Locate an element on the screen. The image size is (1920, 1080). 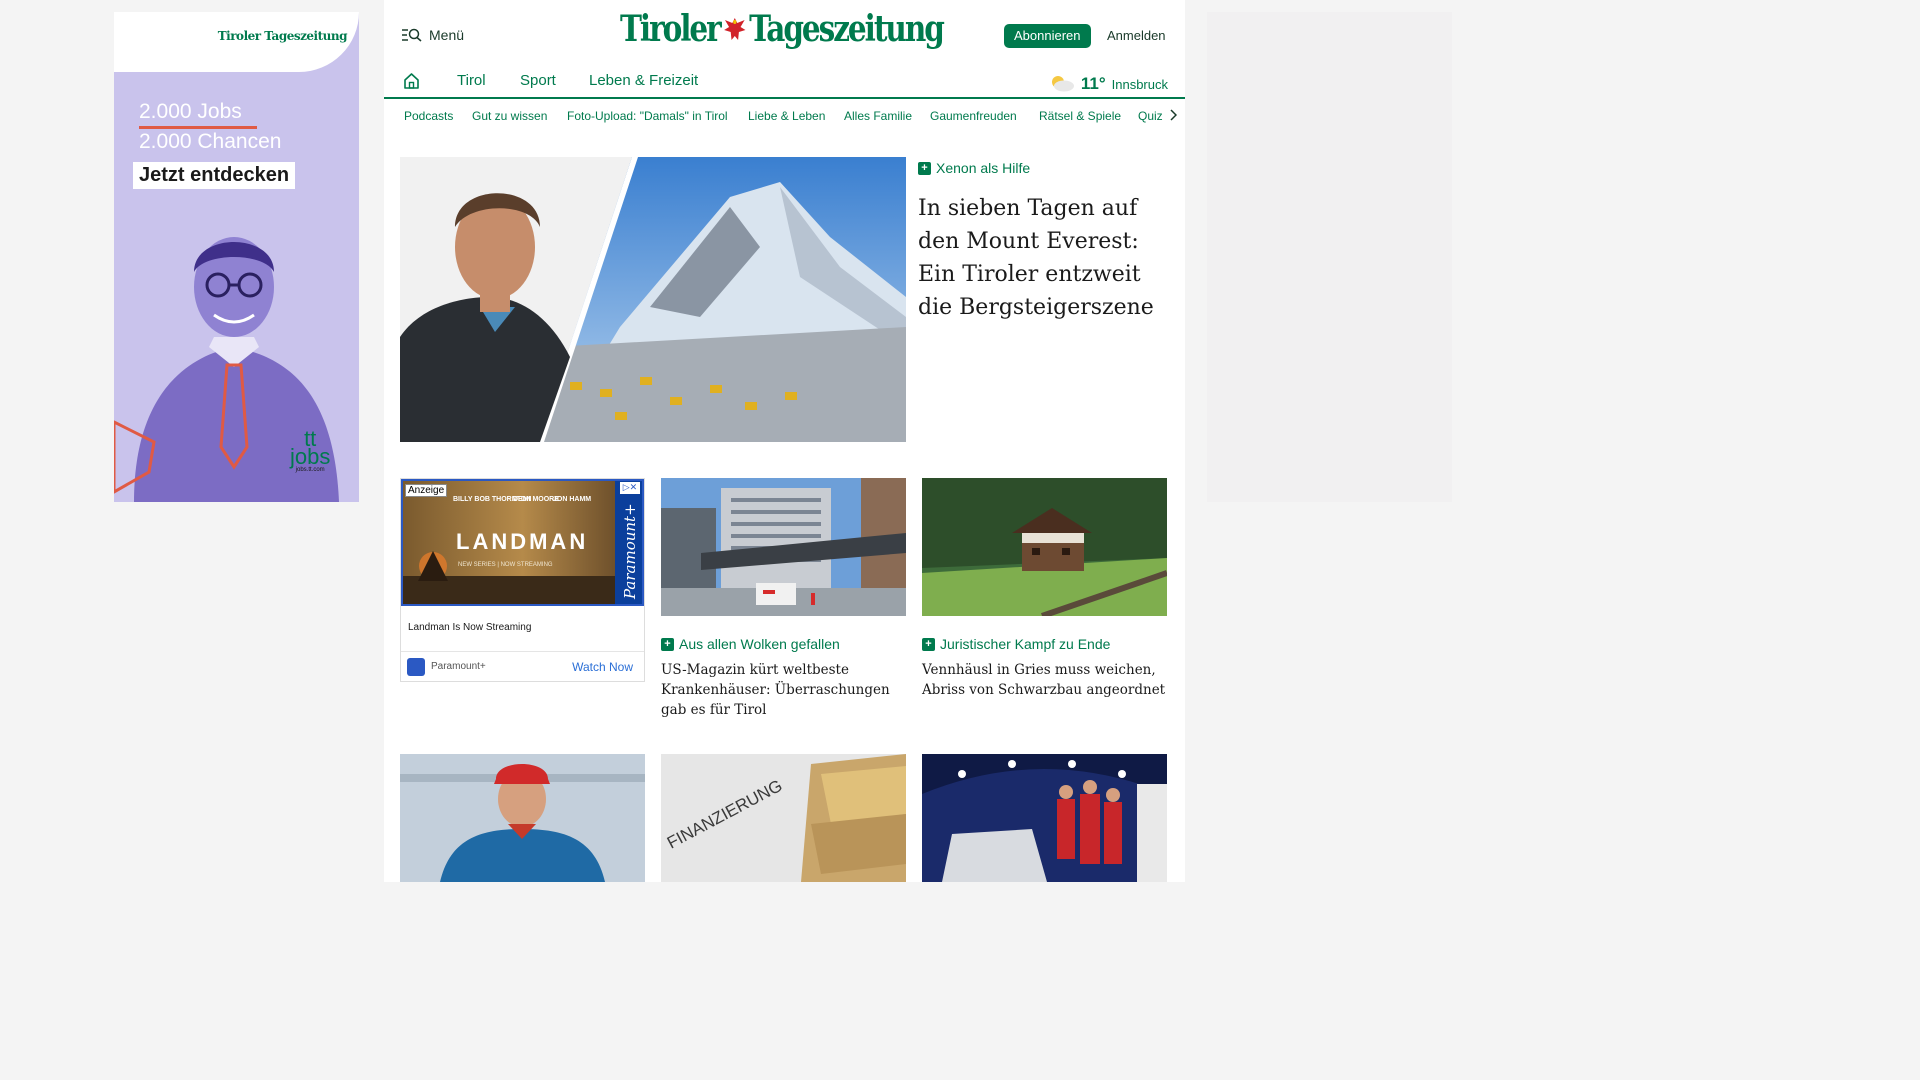
nav-item-sport: Sport is located at coordinates (538, 80).